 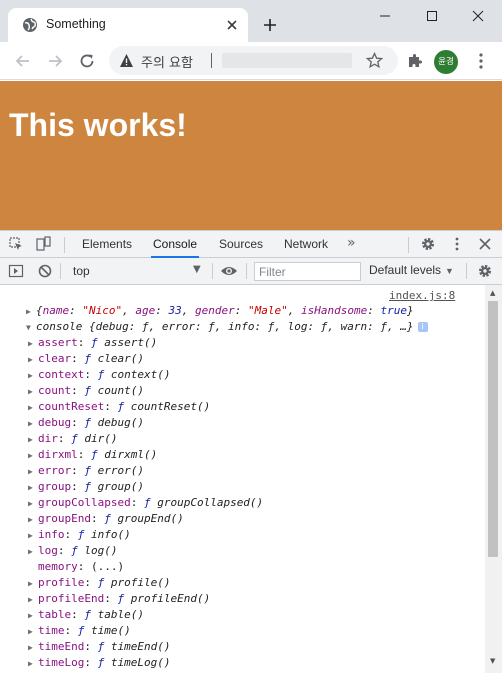 I want to click on log-levels-dropdown: Default levels ▼, so click(x=411, y=270).